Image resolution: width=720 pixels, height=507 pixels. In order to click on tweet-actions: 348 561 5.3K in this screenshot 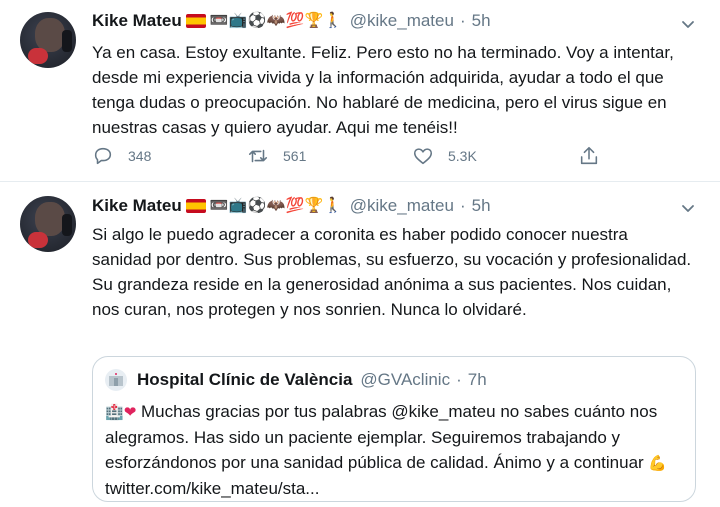, I will do `click(352, 158)`.